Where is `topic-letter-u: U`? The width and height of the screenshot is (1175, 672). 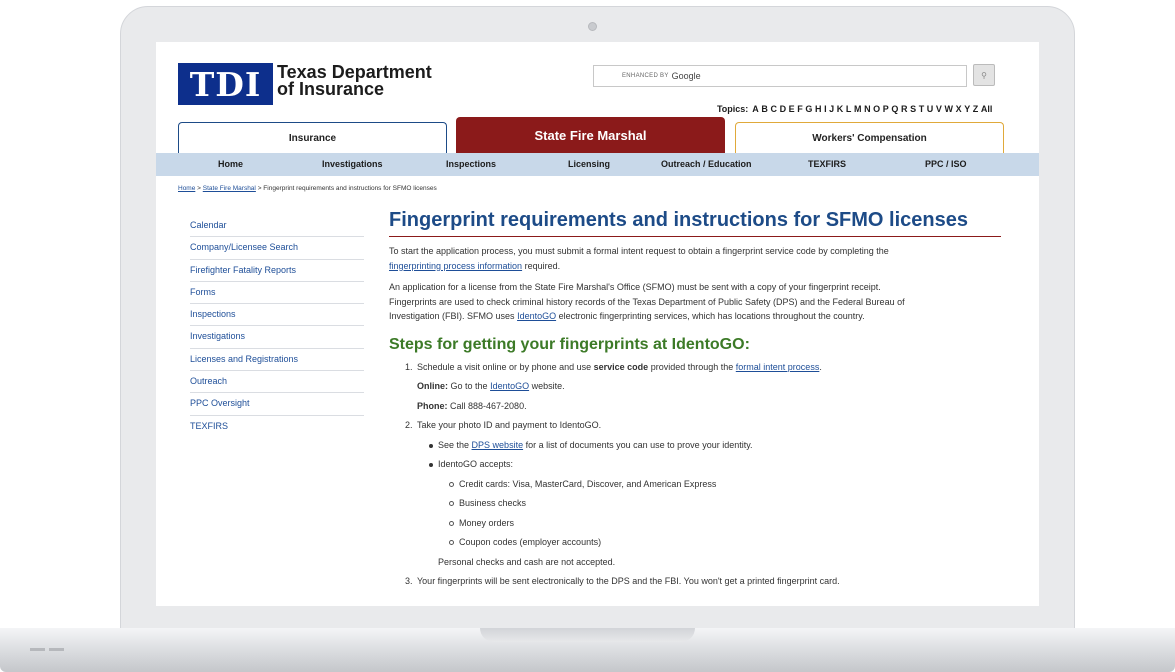
topic-letter-u: U is located at coordinates (930, 109).